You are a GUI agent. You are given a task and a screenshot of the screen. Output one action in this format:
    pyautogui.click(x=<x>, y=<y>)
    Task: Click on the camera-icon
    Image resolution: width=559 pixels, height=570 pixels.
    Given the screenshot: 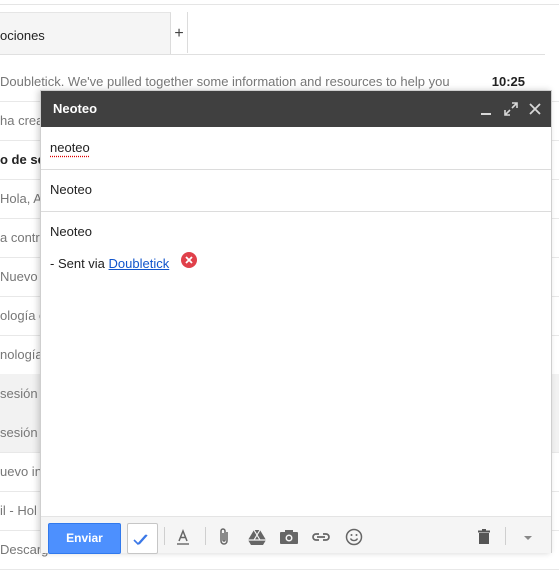 What is the action you would take?
    pyautogui.click(x=289, y=537)
    